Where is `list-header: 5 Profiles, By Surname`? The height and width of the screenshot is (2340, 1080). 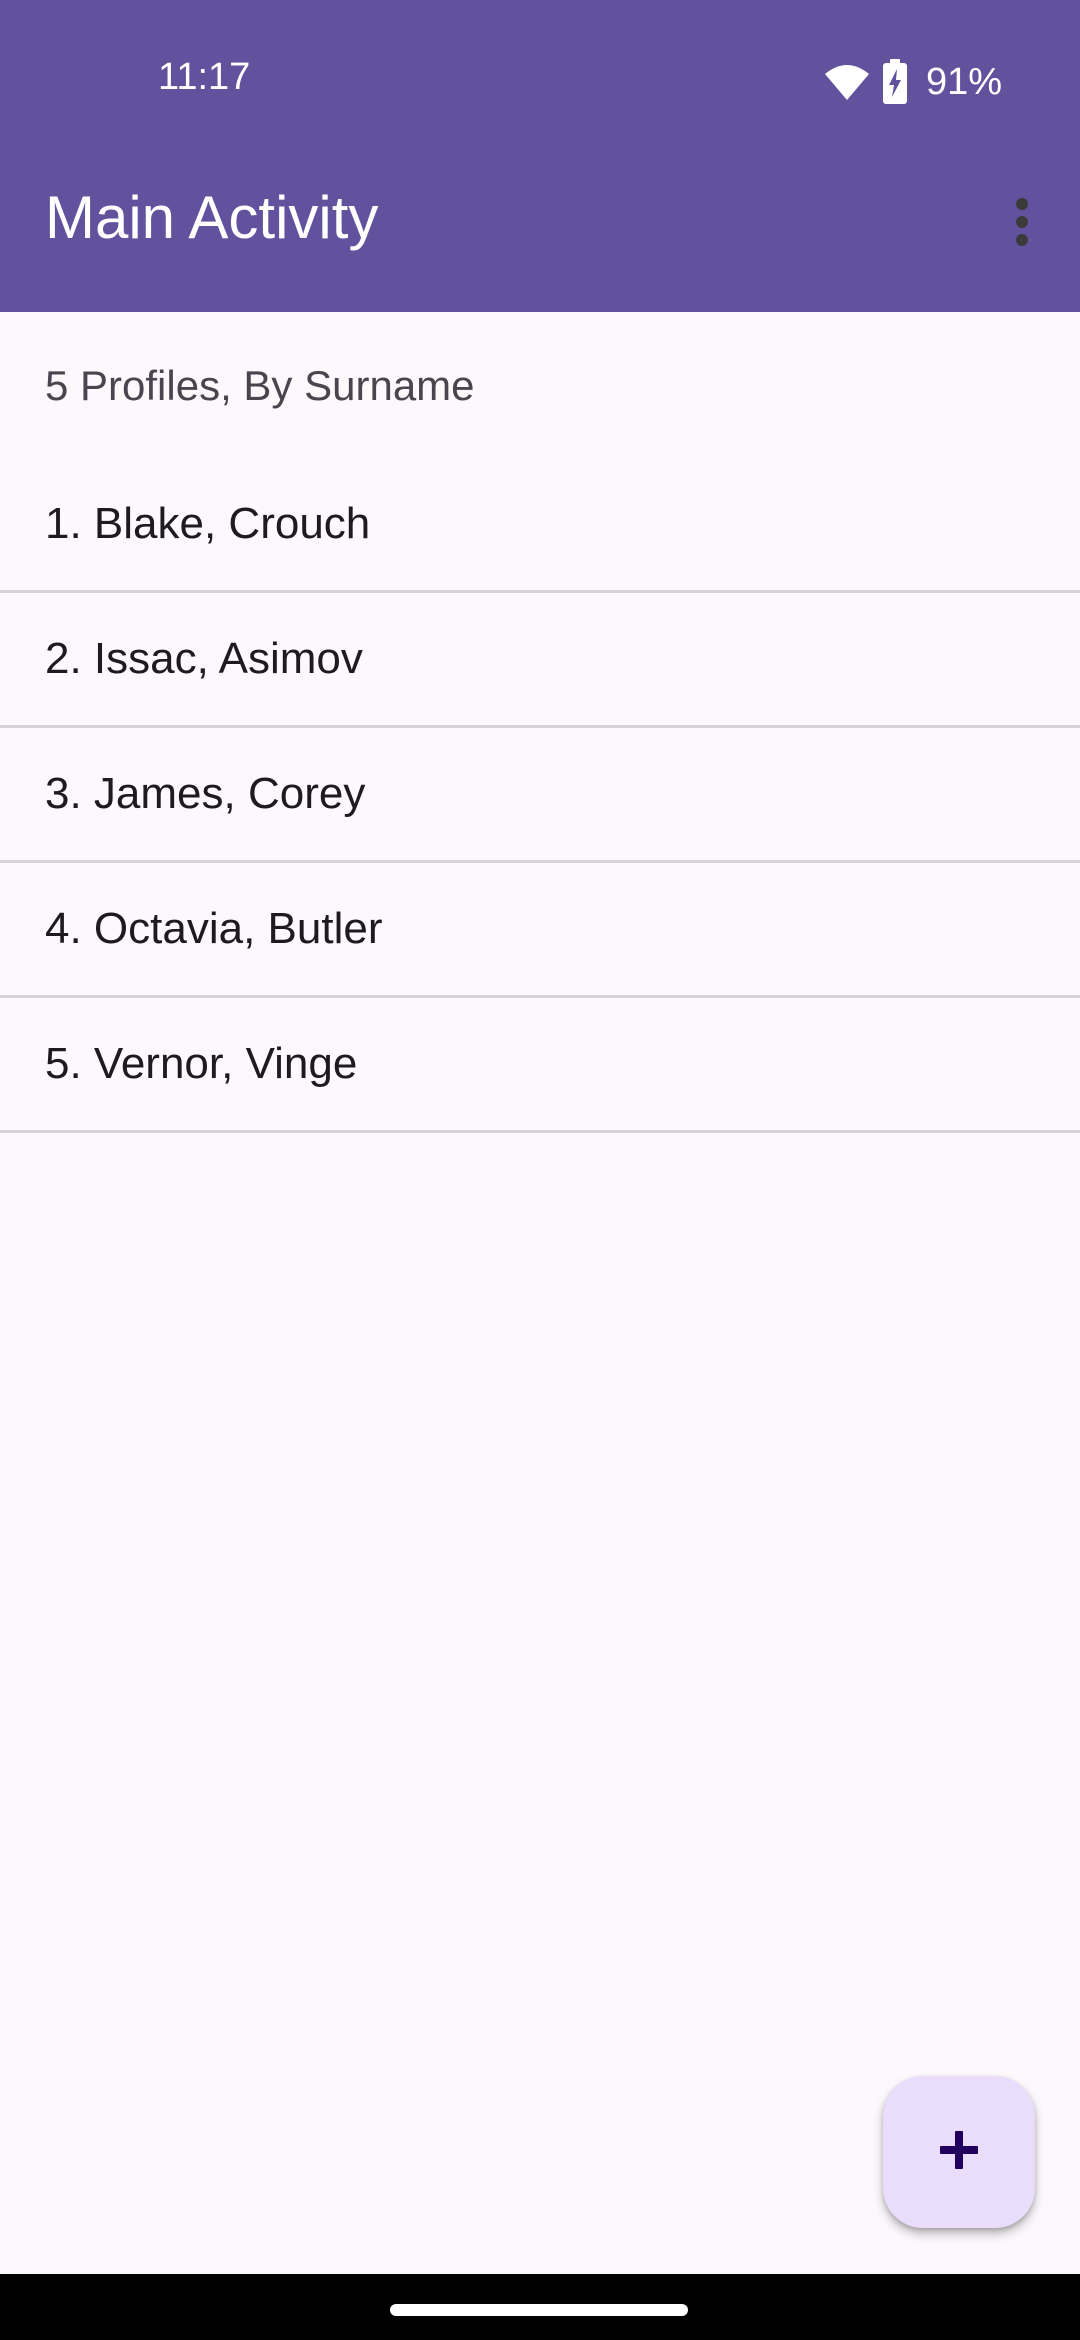
list-header: 5 Profiles, By Surname is located at coordinates (260, 385).